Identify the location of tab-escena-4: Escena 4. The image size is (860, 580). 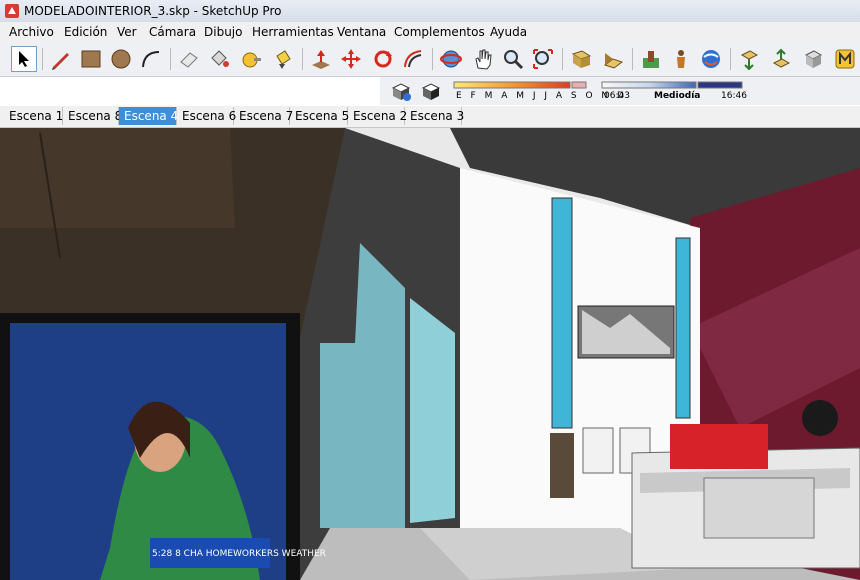
(148, 116).